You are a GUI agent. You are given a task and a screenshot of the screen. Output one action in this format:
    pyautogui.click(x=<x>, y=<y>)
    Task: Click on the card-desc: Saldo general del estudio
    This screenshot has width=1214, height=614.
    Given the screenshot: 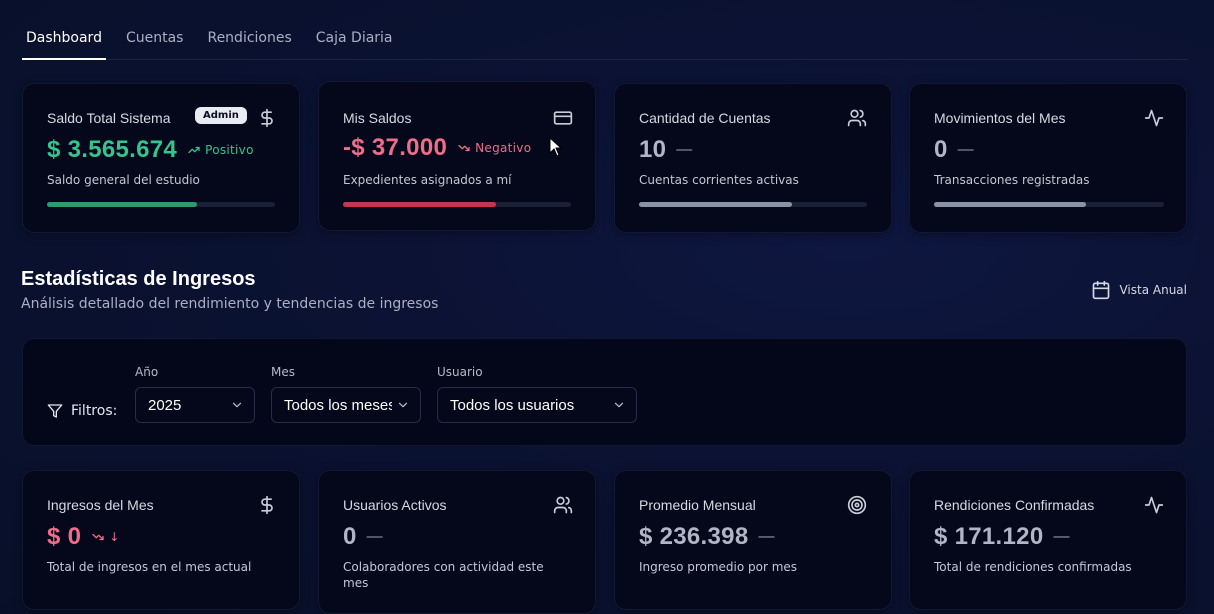 What is the action you would take?
    pyautogui.click(x=123, y=180)
    